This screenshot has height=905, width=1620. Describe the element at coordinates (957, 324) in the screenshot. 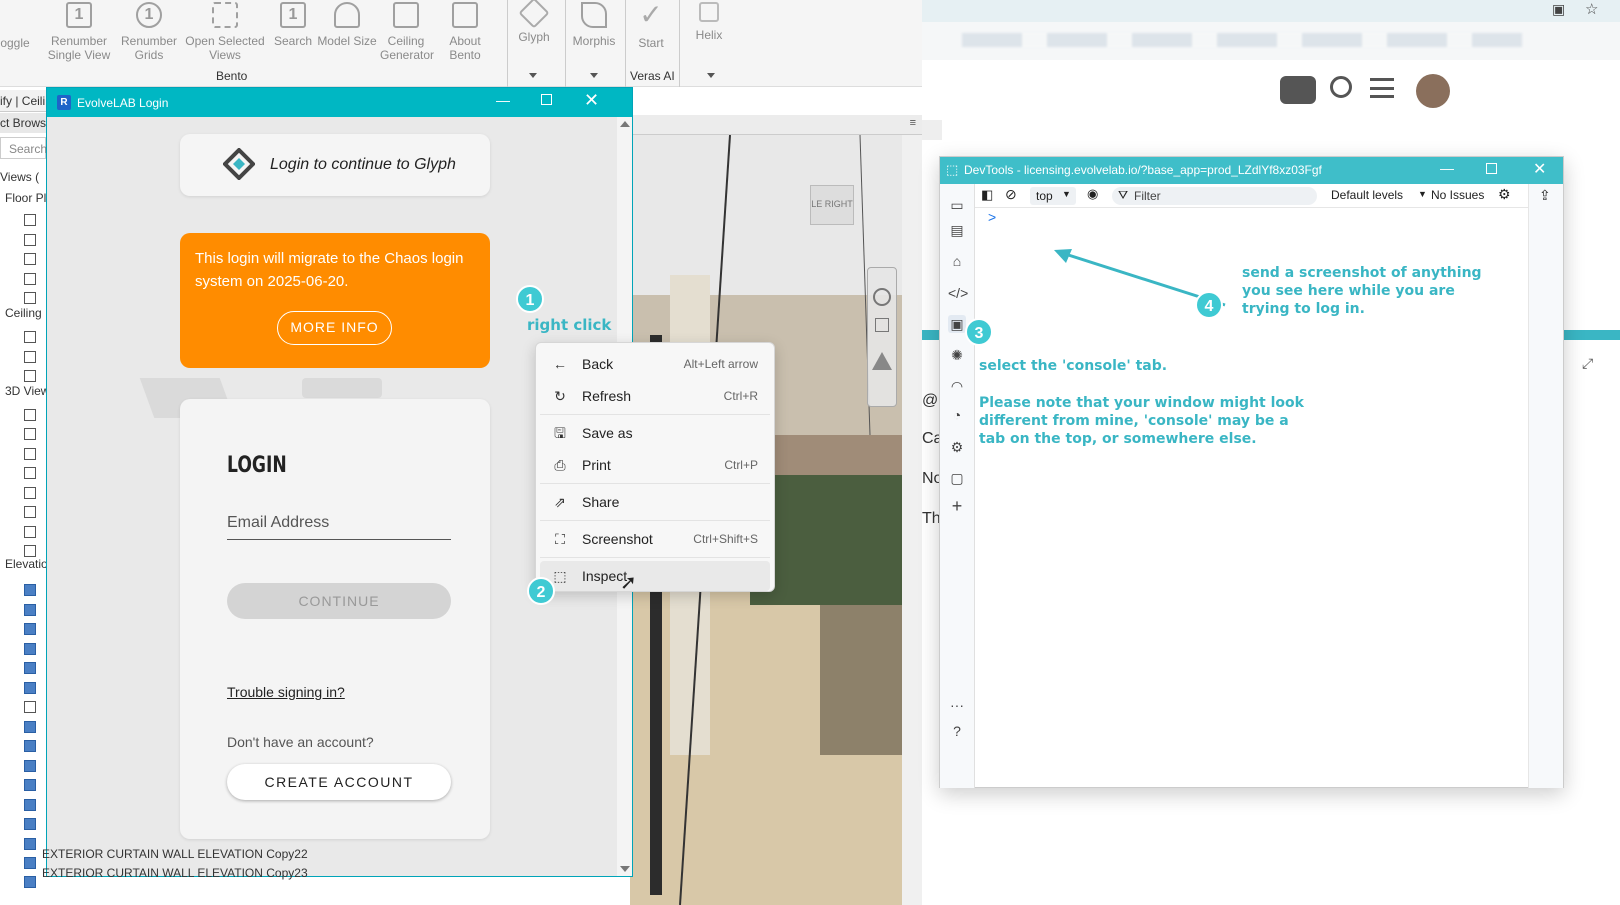

I see `console-tab-icon: ▣` at that location.